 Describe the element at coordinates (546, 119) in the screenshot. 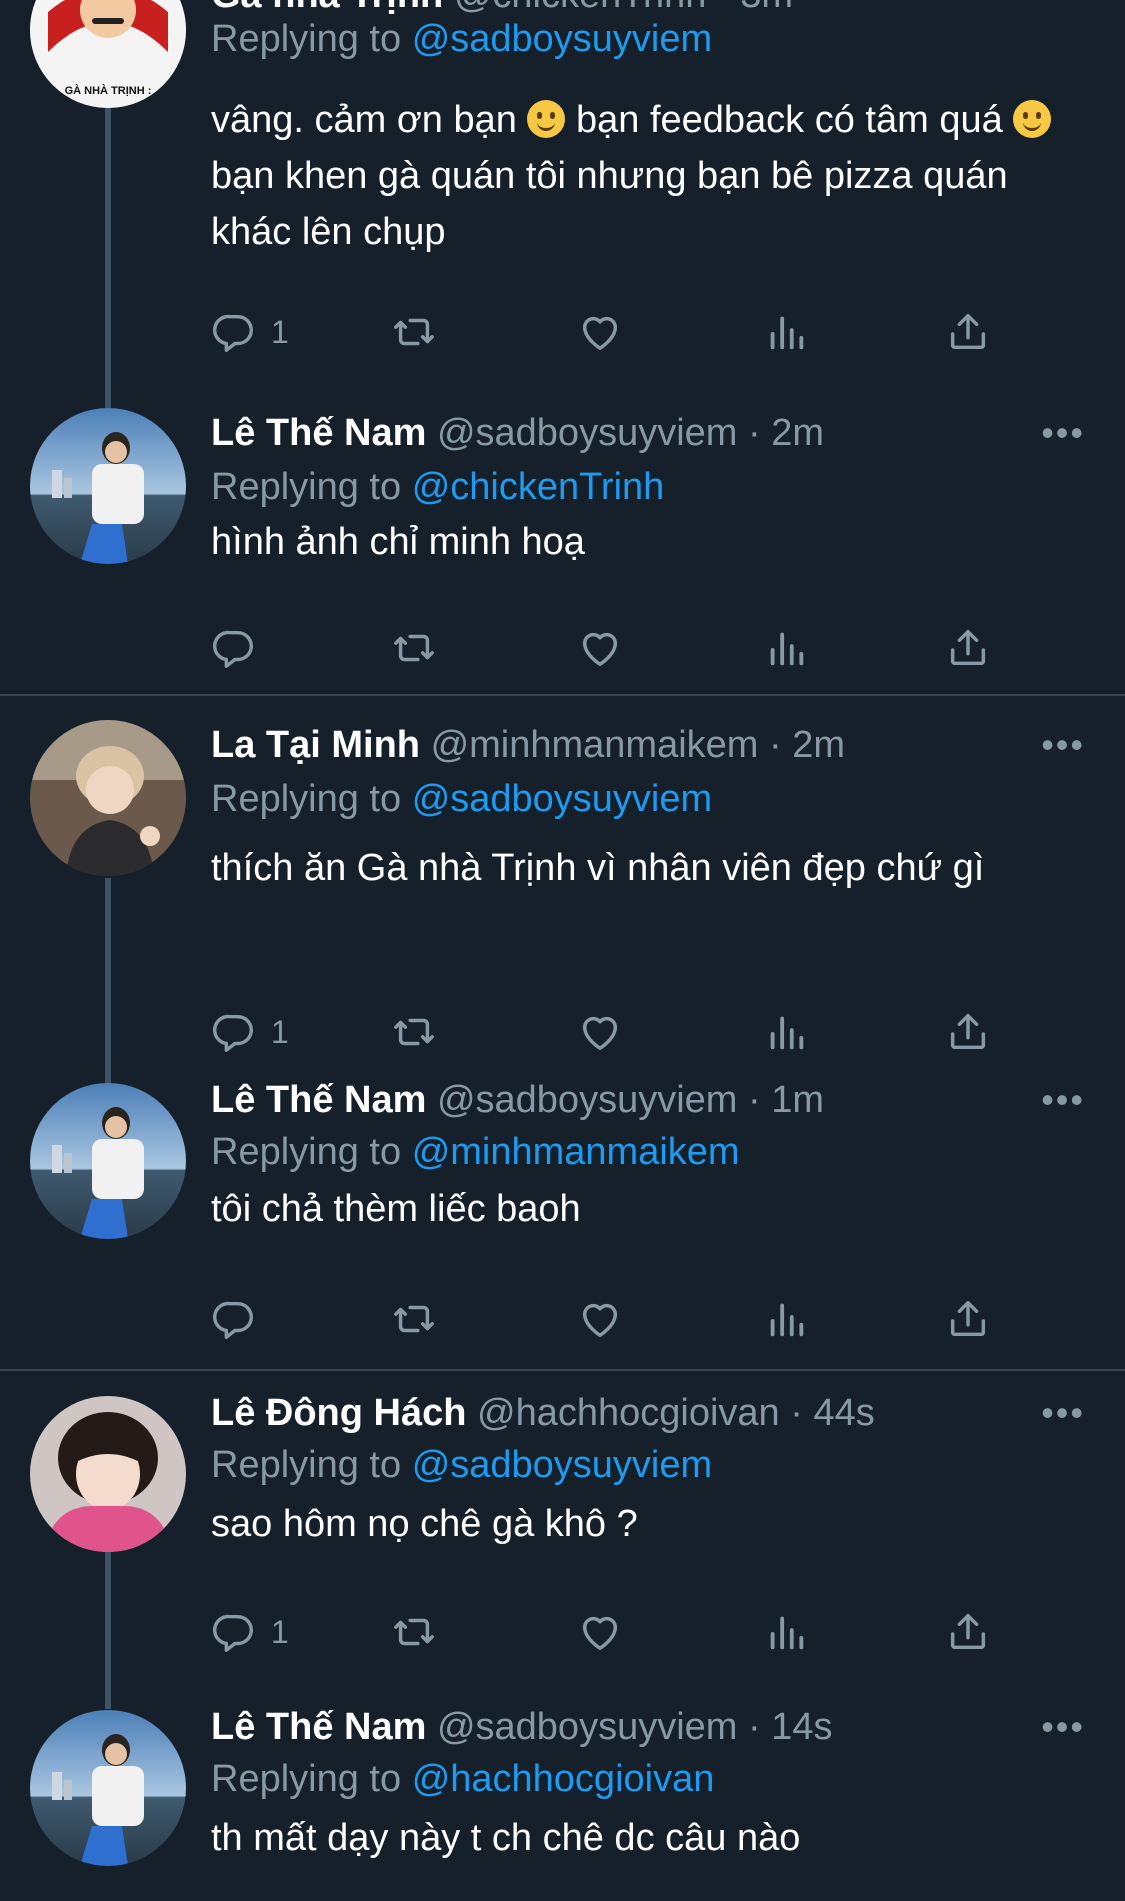

I see `slightly-smiling-face-icon` at that location.